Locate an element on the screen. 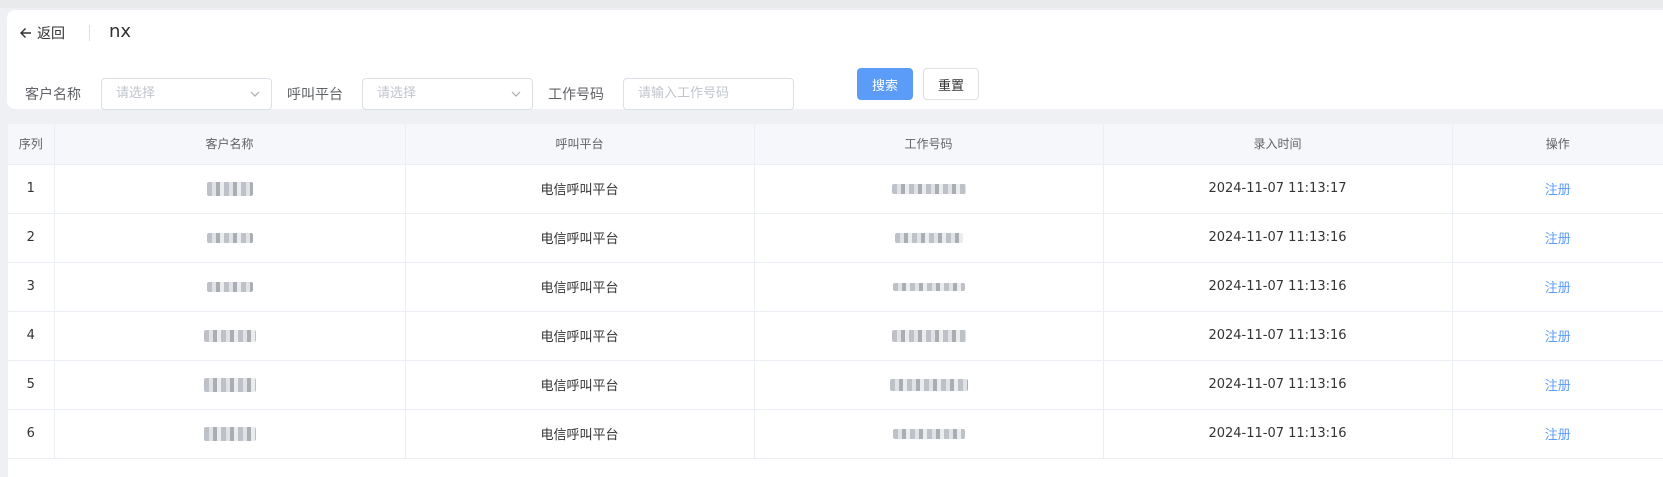 This screenshot has height=477, width=1663. table-row: 3 电信呼叫平台 2024-11-07 11:13:16 注册 is located at coordinates (835, 287).